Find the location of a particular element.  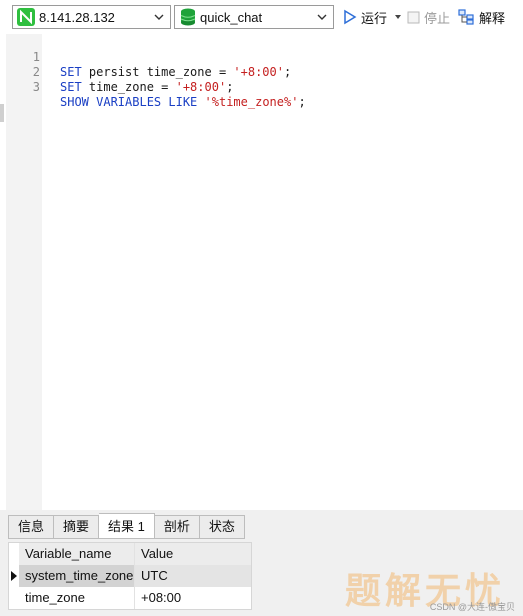

database-select: quick_chat is located at coordinates (254, 17).